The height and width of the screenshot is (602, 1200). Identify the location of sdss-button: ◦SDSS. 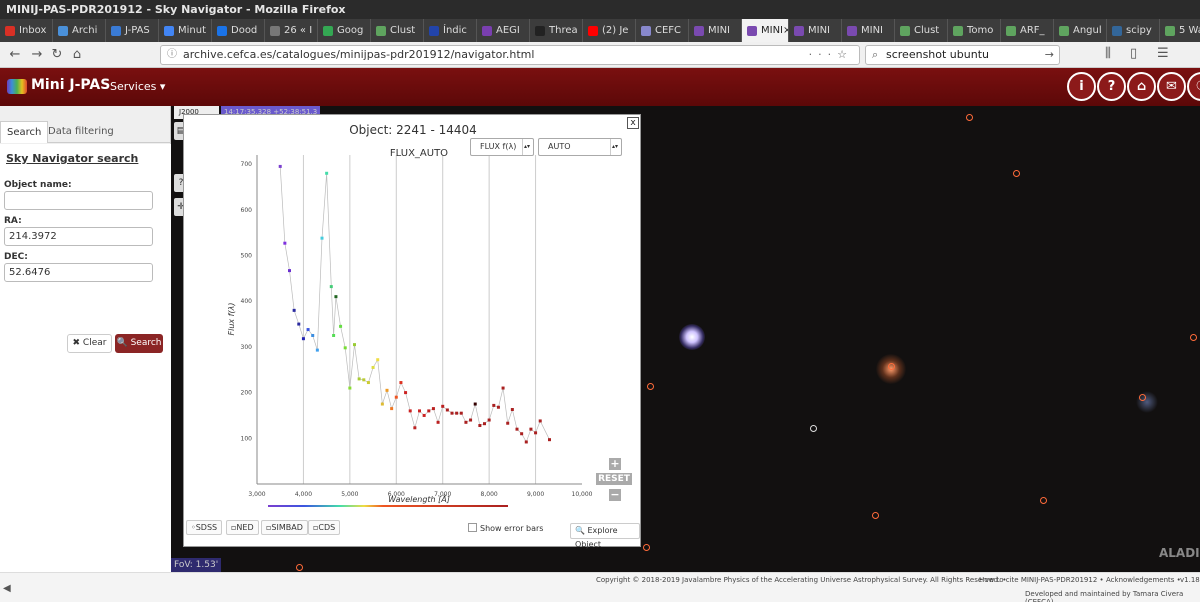
(204, 527).